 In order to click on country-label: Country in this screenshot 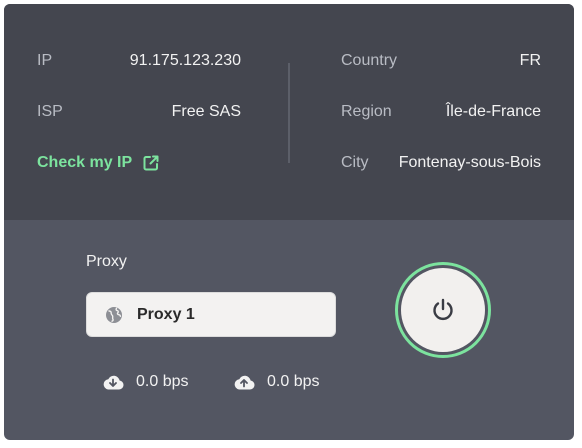, I will do `click(369, 60)`.